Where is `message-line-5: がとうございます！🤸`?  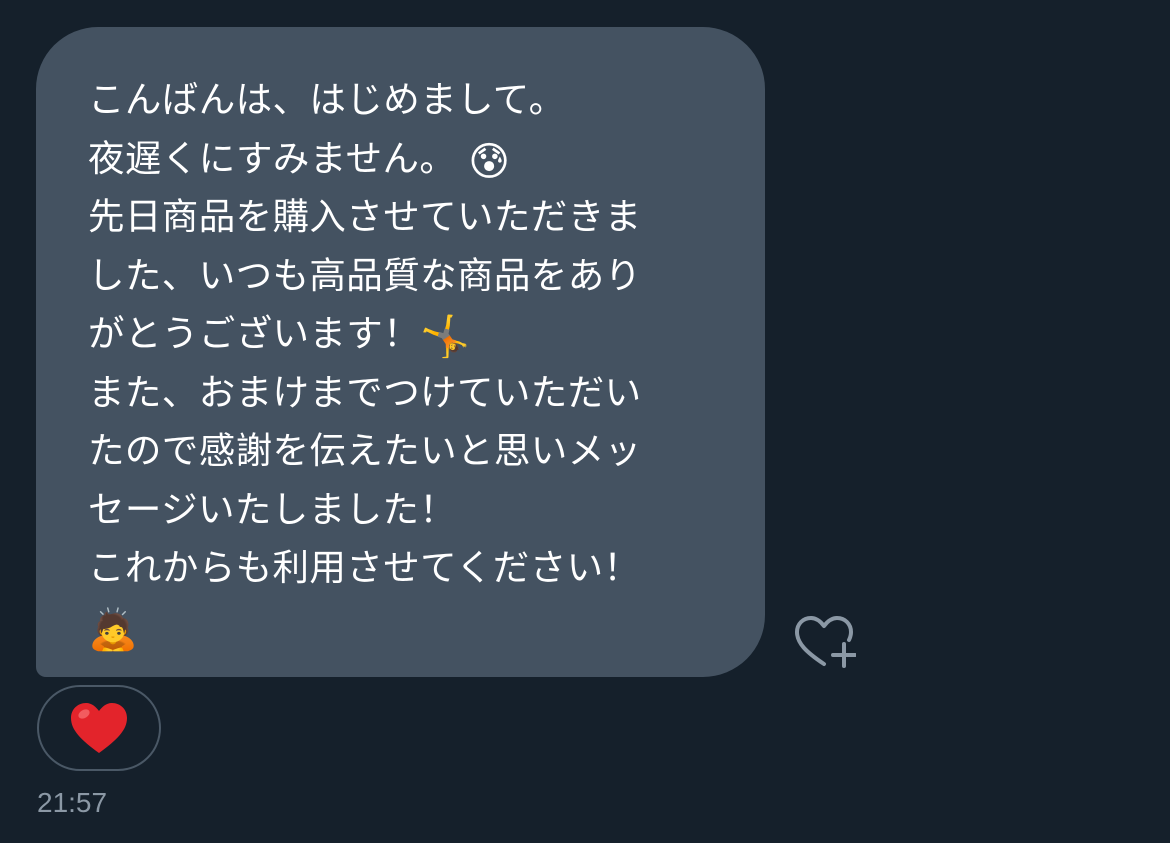 message-line-5: がとうございます！🤸 is located at coordinates (279, 336).